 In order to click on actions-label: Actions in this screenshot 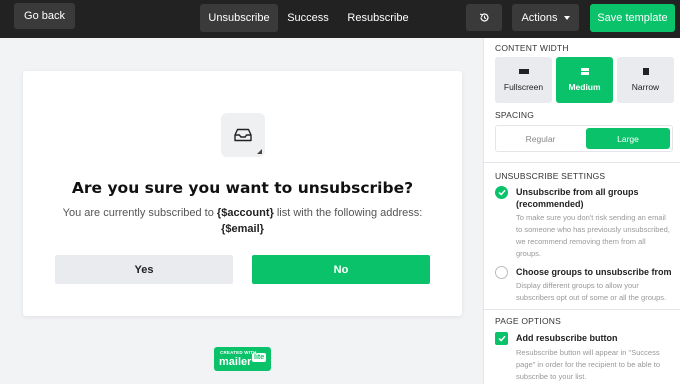, I will do `click(539, 17)`.